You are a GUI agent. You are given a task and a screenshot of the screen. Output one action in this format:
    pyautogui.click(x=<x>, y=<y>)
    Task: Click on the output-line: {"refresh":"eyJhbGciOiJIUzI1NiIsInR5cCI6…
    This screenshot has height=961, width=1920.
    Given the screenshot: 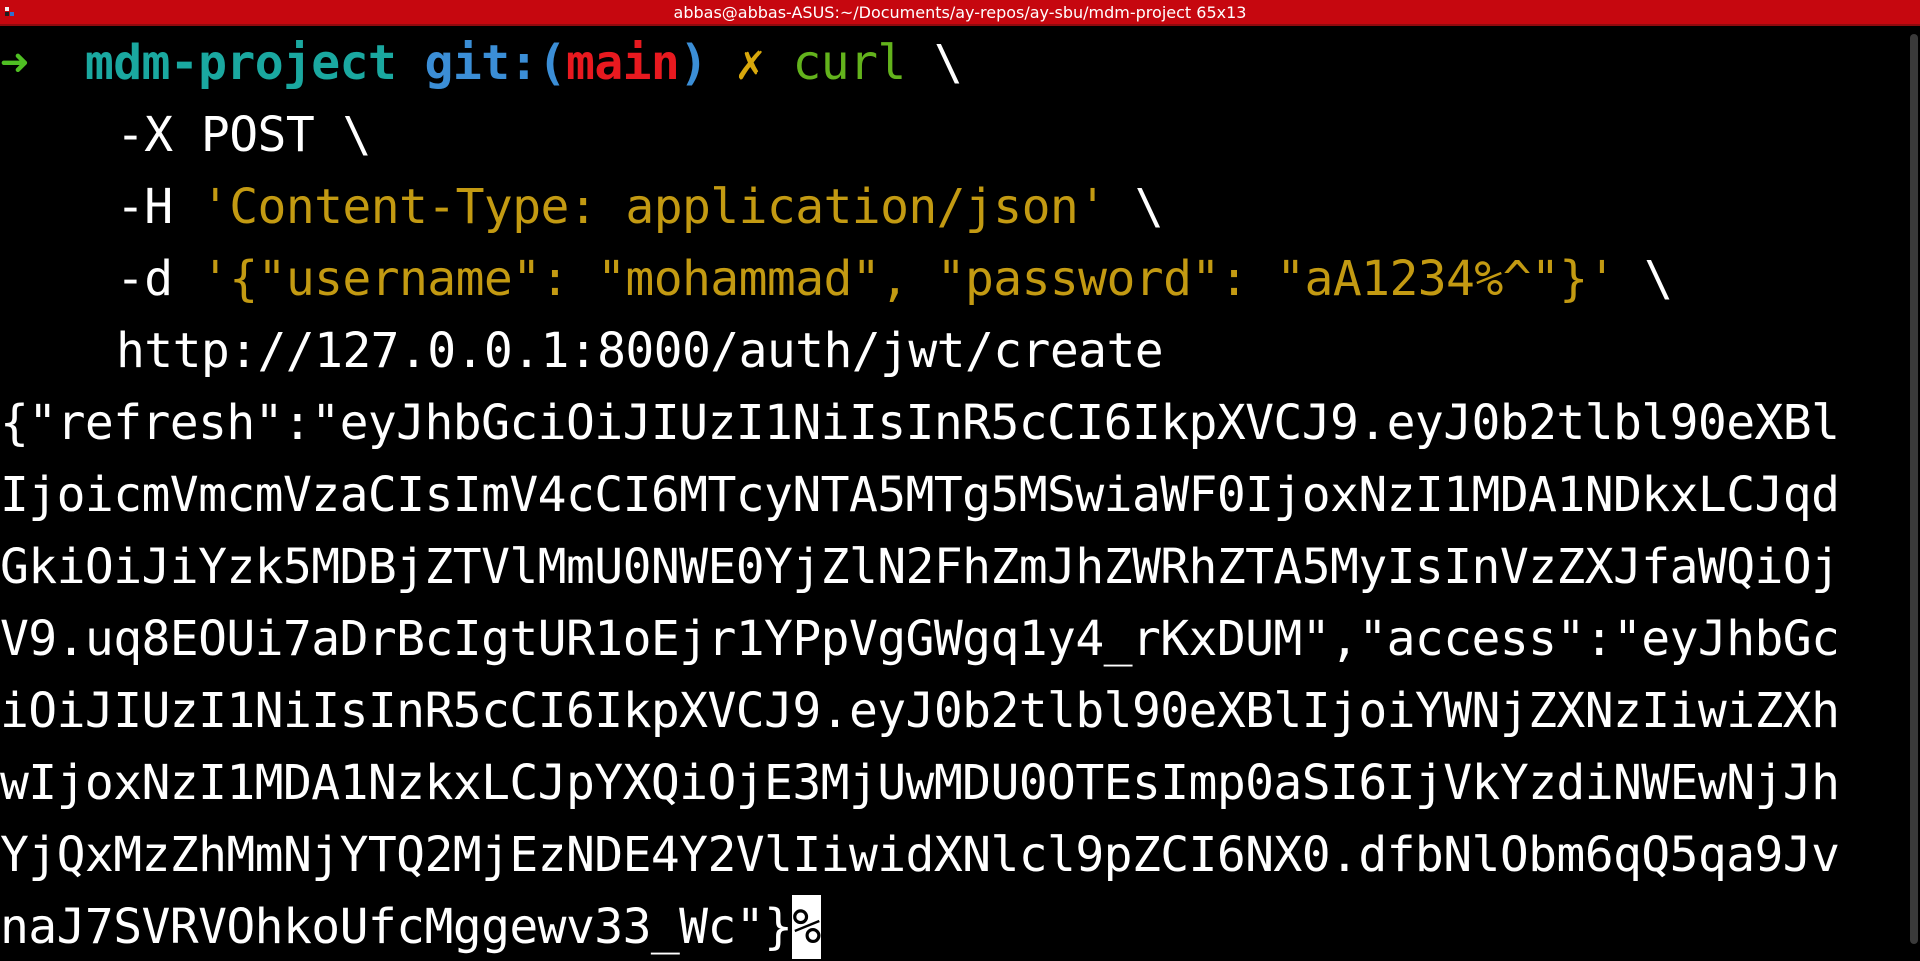 What is the action you would take?
    pyautogui.click(x=920, y=423)
    